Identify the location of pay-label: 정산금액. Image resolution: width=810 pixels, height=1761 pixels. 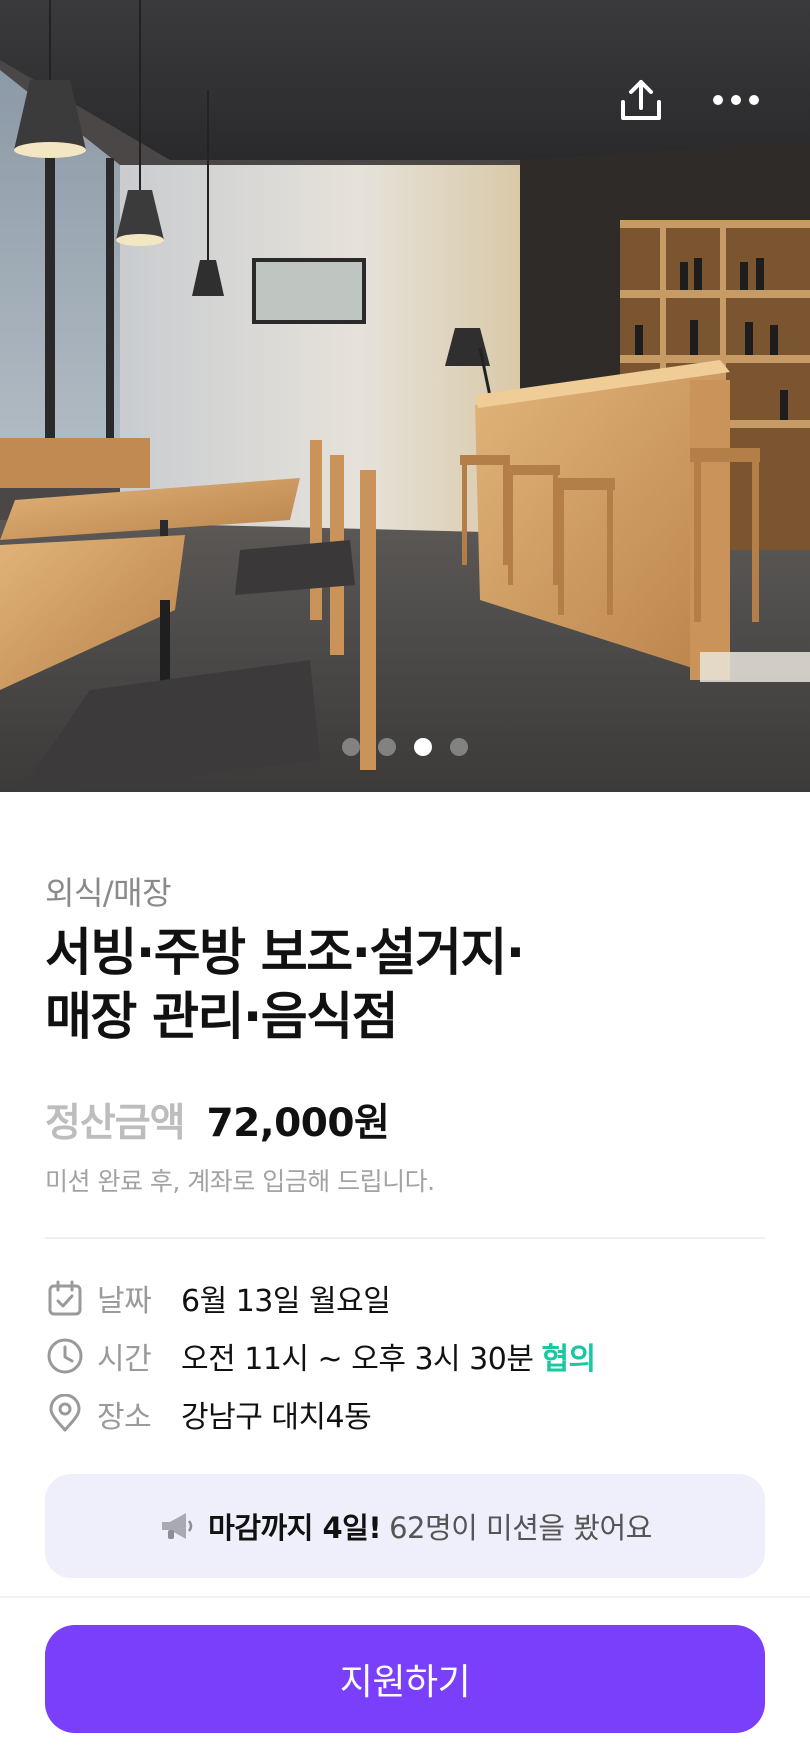
(115, 1123).